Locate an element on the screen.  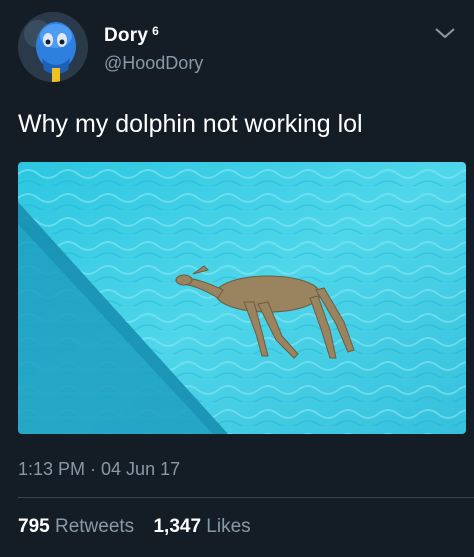
tweet-stats: 795 Retweets 1,347 Likes is located at coordinates (134, 527).